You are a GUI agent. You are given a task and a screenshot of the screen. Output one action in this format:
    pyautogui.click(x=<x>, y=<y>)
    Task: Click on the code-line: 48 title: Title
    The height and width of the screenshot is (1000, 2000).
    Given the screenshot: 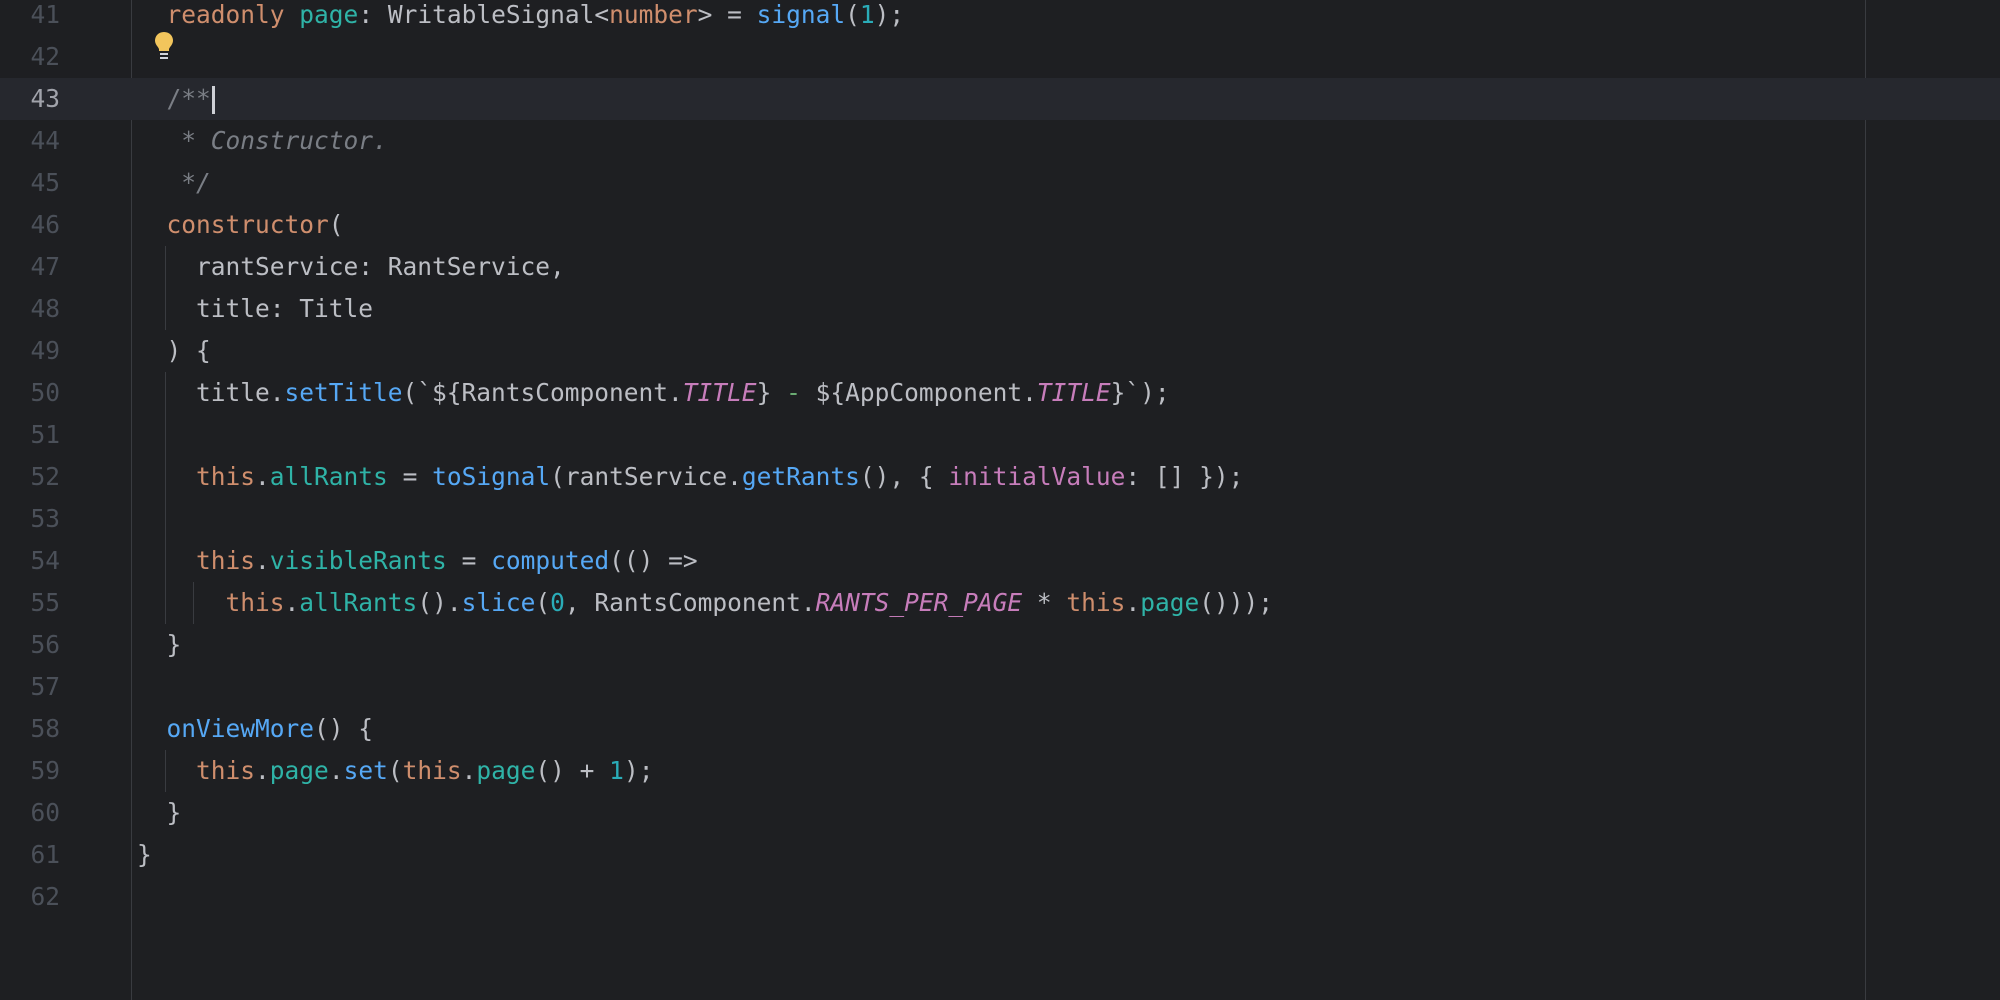 What is the action you would take?
    pyautogui.click(x=1000, y=309)
    